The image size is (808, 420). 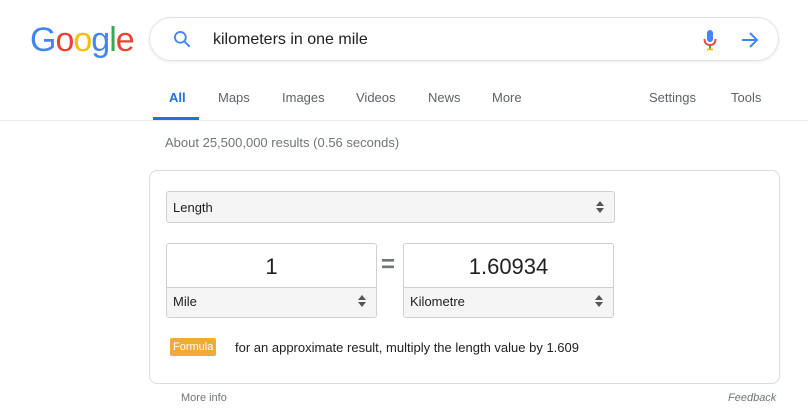 I want to click on search-input: kilometers in one mile, so click(x=290, y=40).